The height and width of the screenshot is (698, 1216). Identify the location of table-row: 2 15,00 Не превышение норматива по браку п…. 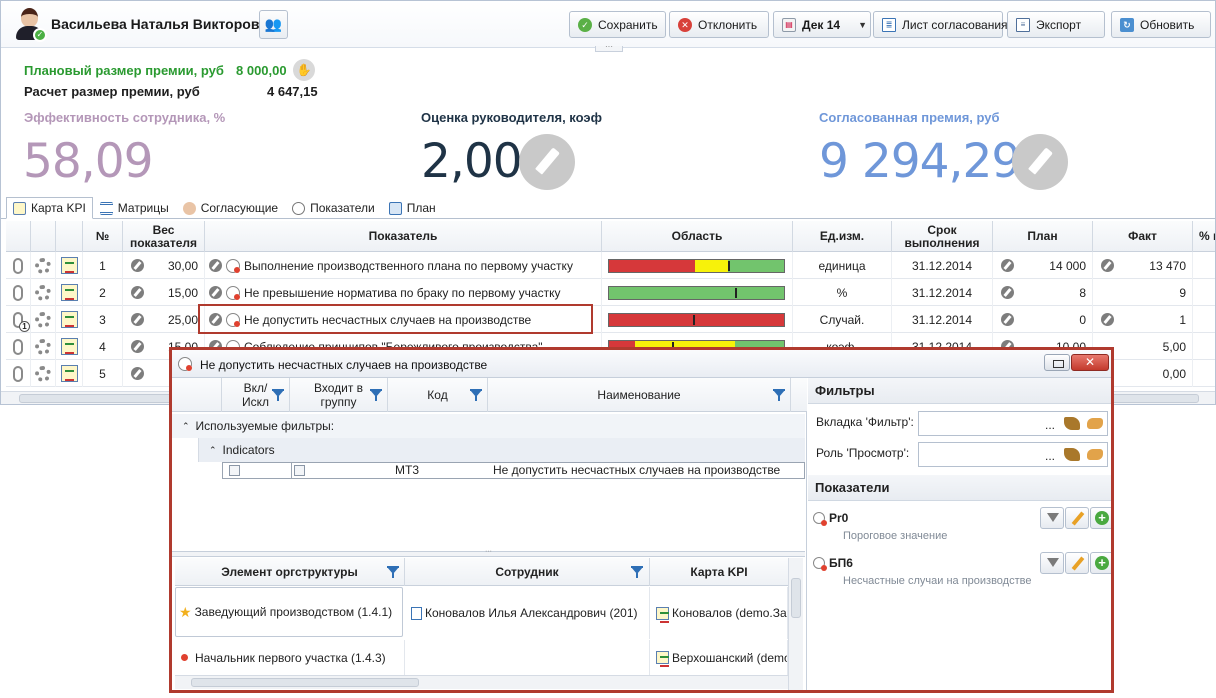
(610, 292).